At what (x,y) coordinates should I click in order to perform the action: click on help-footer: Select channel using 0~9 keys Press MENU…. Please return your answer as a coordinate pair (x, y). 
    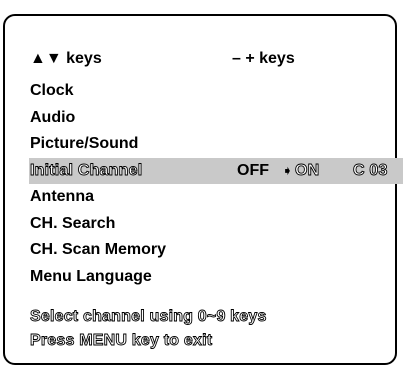
    Looking at the image, I should click on (148, 329).